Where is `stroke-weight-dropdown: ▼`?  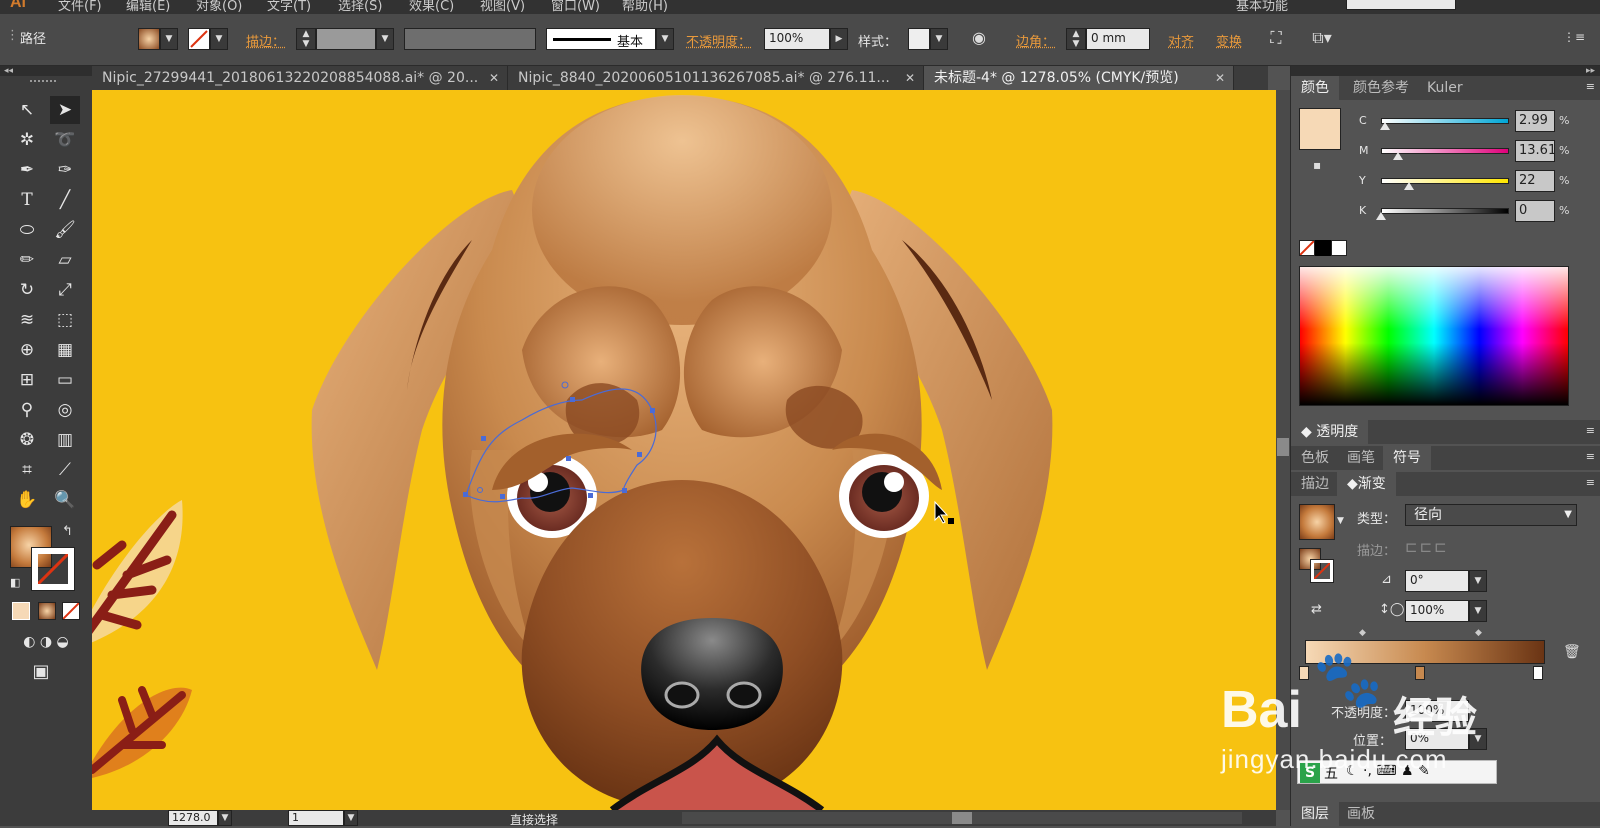 stroke-weight-dropdown: ▼ is located at coordinates (385, 39).